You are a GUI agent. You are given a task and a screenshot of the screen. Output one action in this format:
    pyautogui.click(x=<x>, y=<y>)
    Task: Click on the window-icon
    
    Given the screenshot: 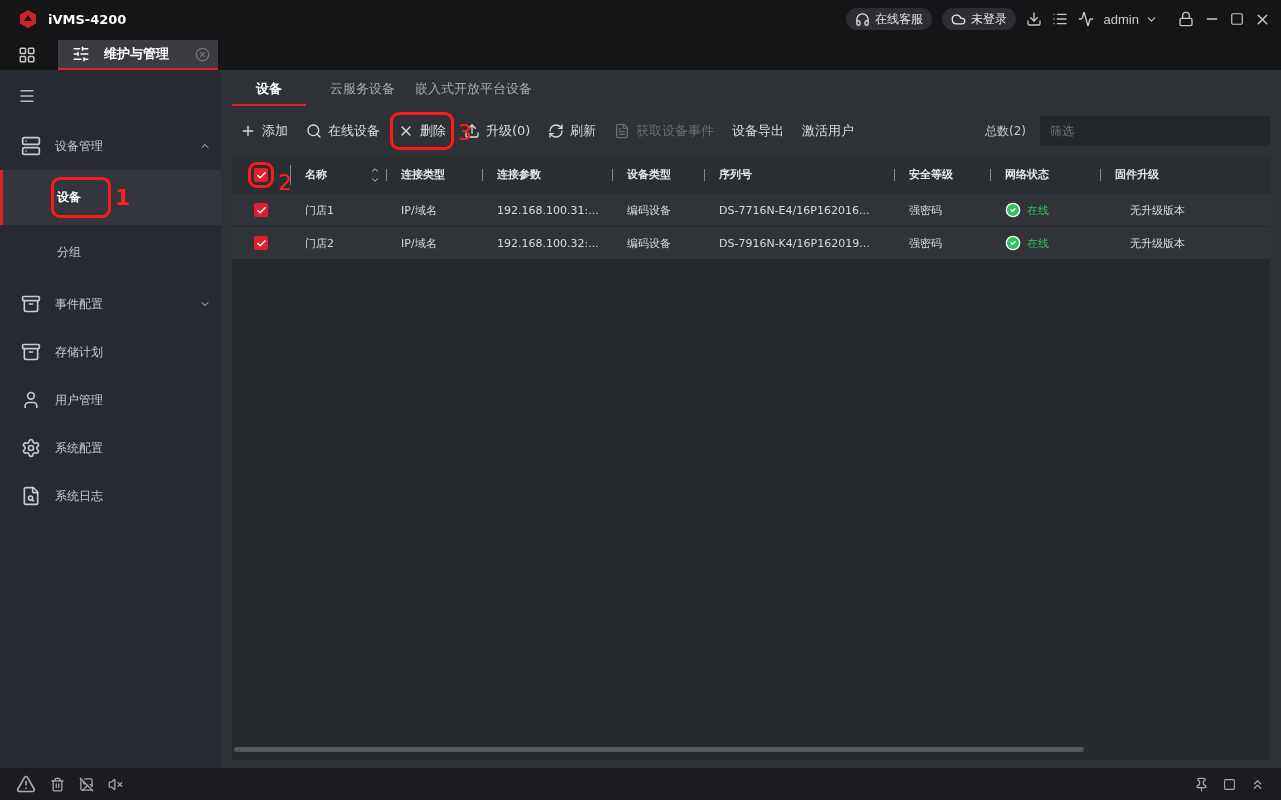 What is the action you would take?
    pyautogui.click(x=1229, y=784)
    